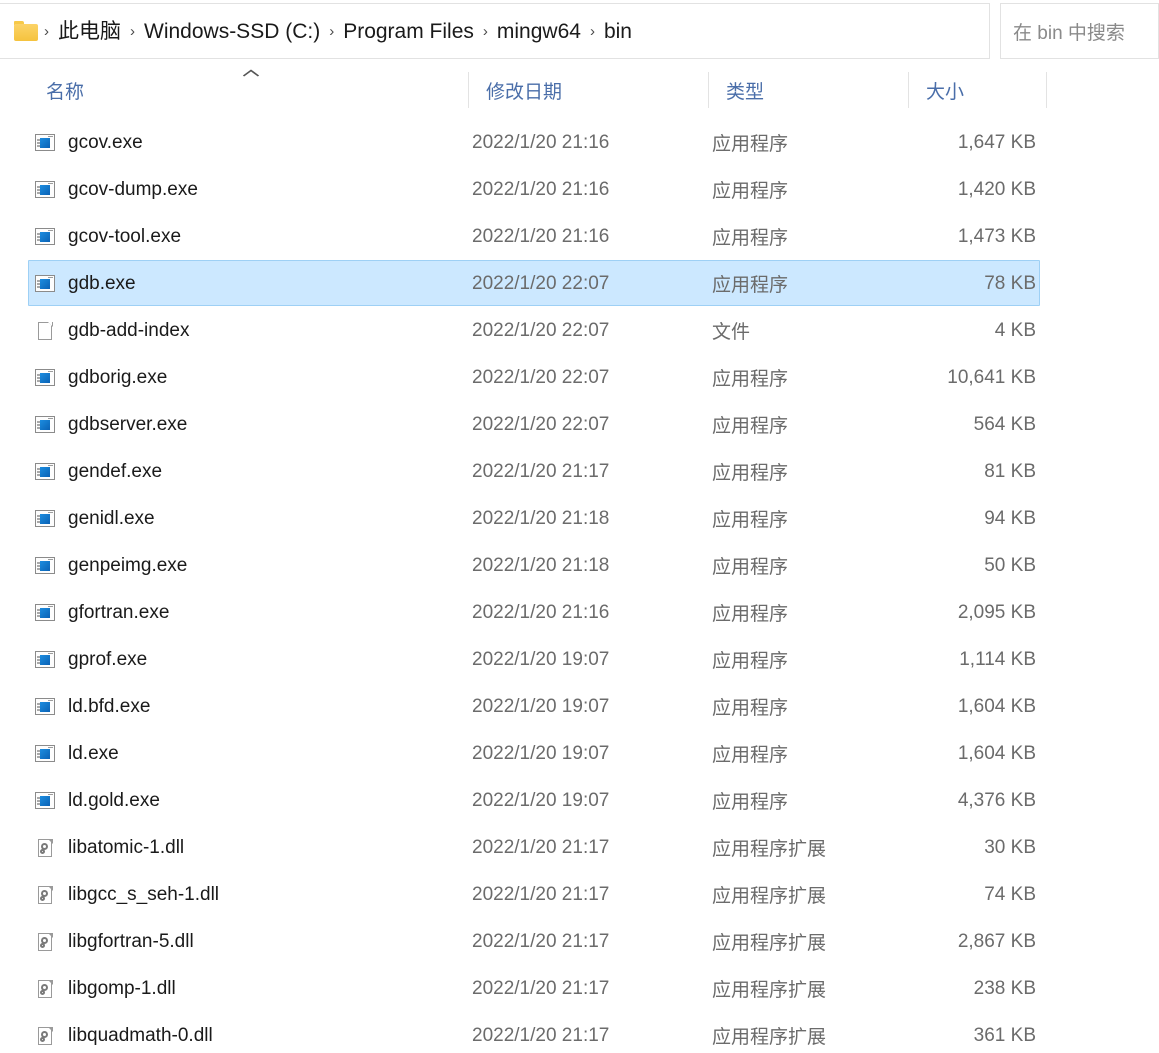  Describe the element at coordinates (26, 31) in the screenshot. I see `folder-icon` at that location.